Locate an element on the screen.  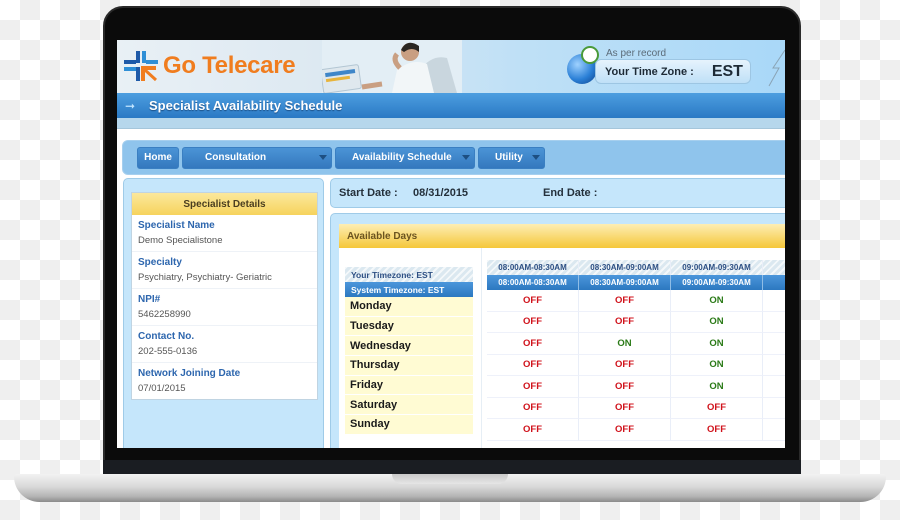
nav-availability-schedule-menu: Availability Schedule is located at coordinates (405, 157).